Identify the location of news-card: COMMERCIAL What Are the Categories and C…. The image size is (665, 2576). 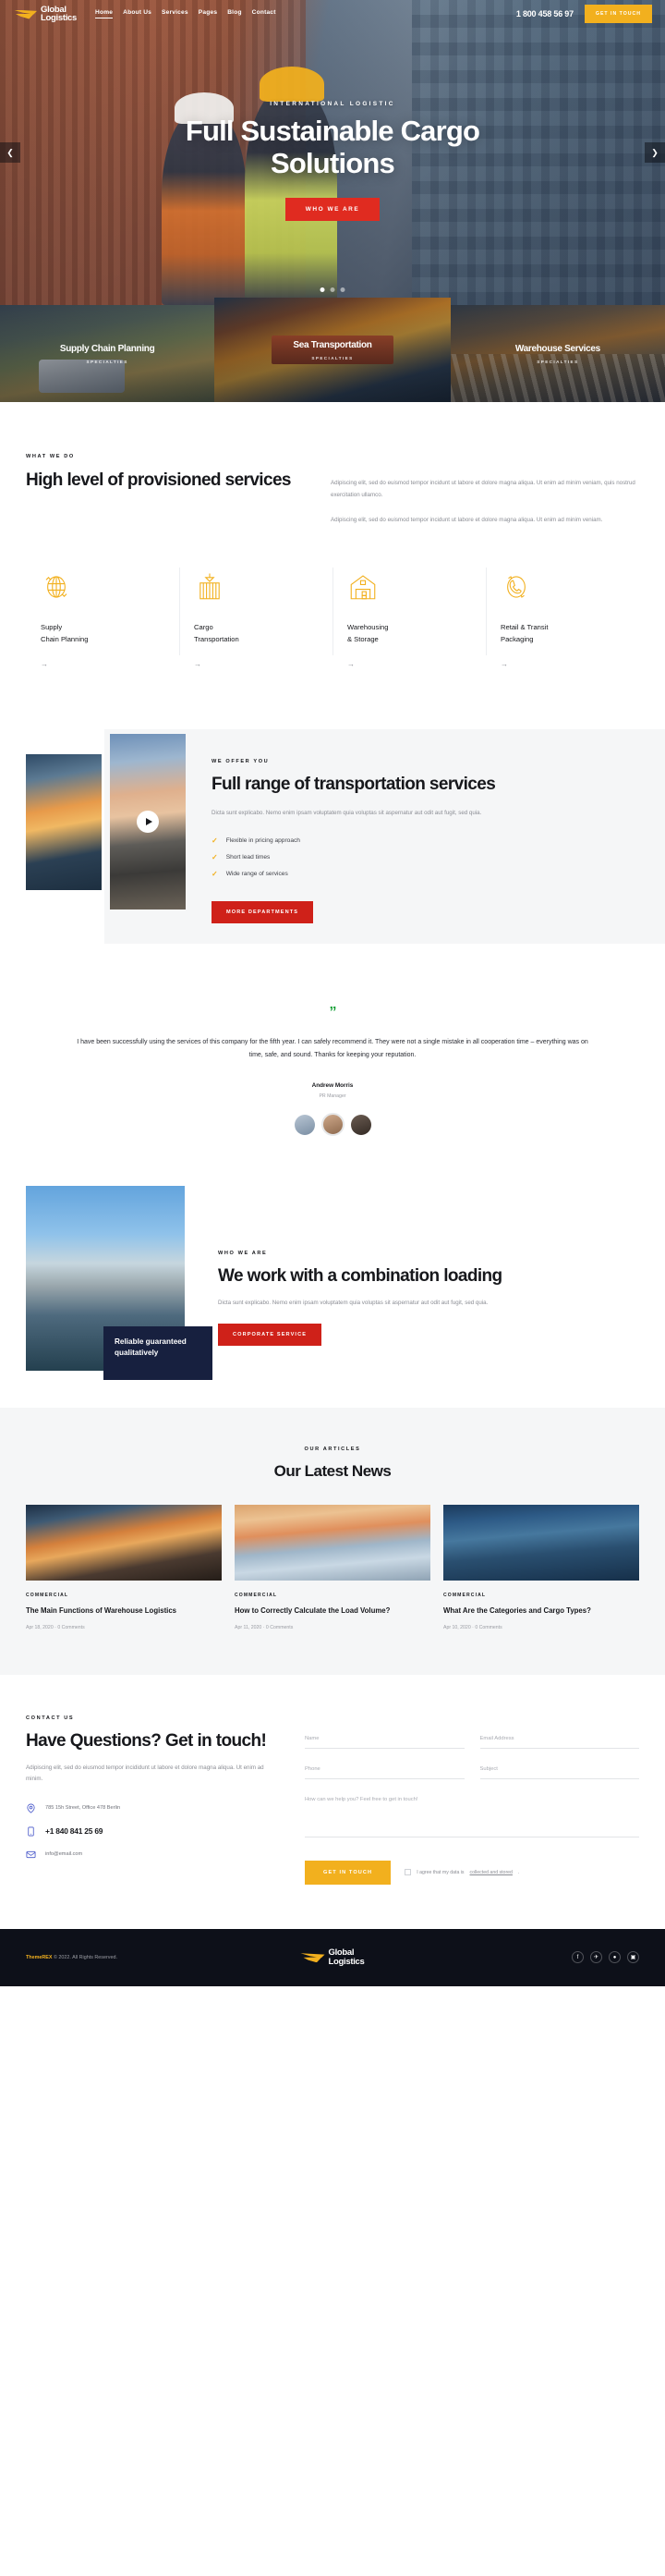
(541, 1567).